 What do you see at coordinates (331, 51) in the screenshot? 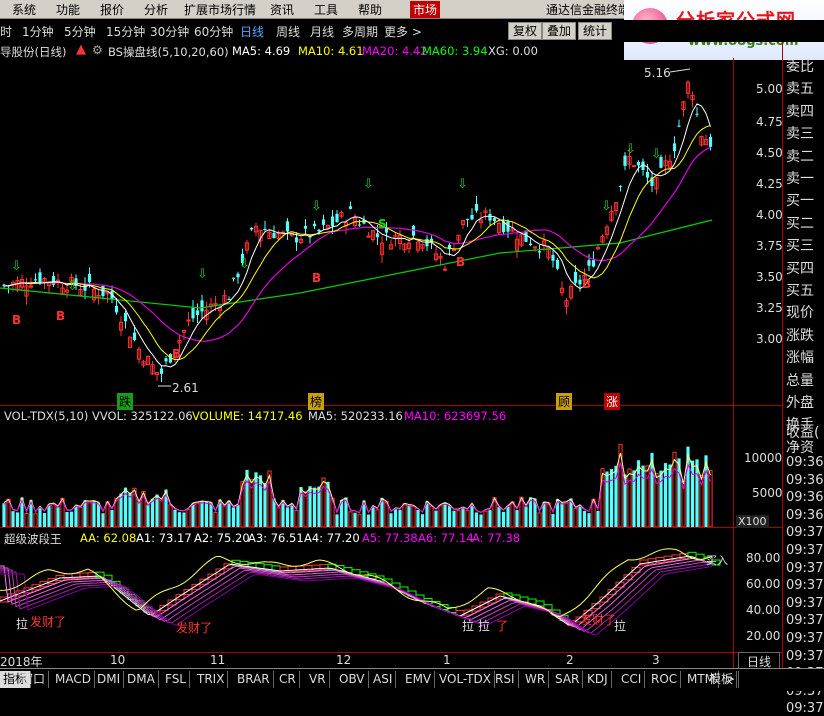
I see `ma10-value: MA10: 4.61` at bounding box center [331, 51].